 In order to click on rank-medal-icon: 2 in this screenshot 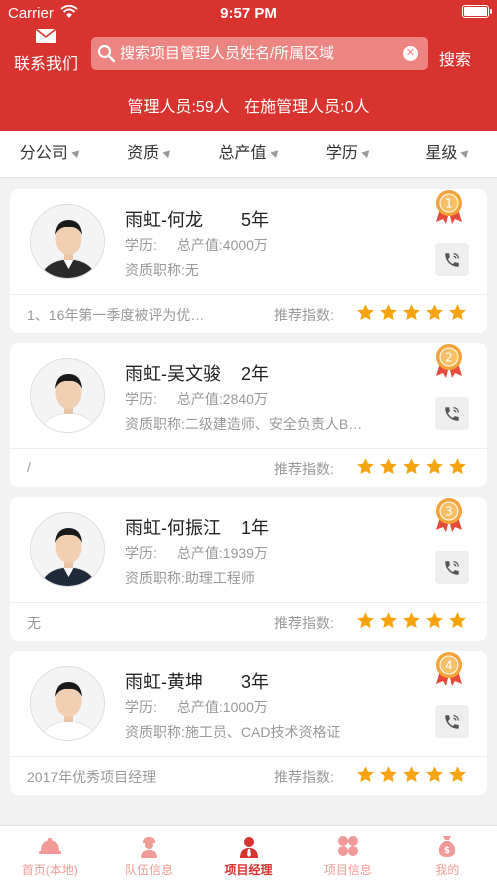, I will do `click(449, 361)`.